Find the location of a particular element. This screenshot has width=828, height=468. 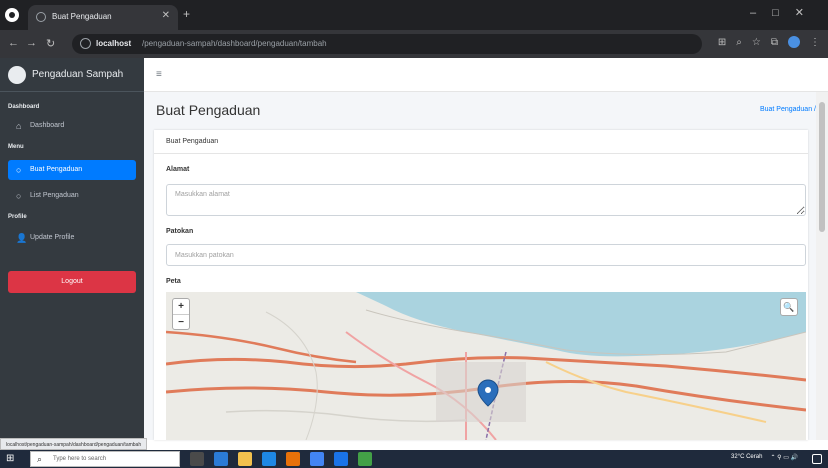

sidebar-item-buat-pengaduan: ○ Buat Pengaduan is located at coordinates (72, 170).